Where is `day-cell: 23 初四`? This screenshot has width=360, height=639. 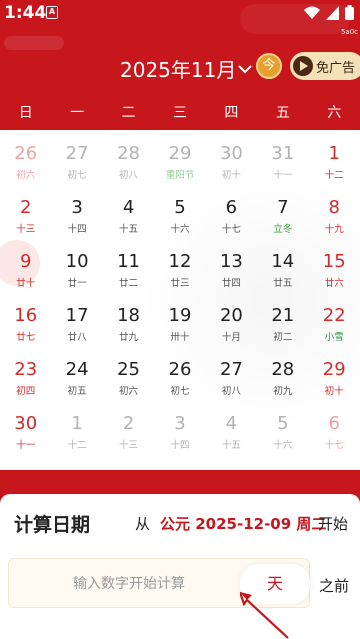 day-cell: 23 初四 is located at coordinates (25, 373).